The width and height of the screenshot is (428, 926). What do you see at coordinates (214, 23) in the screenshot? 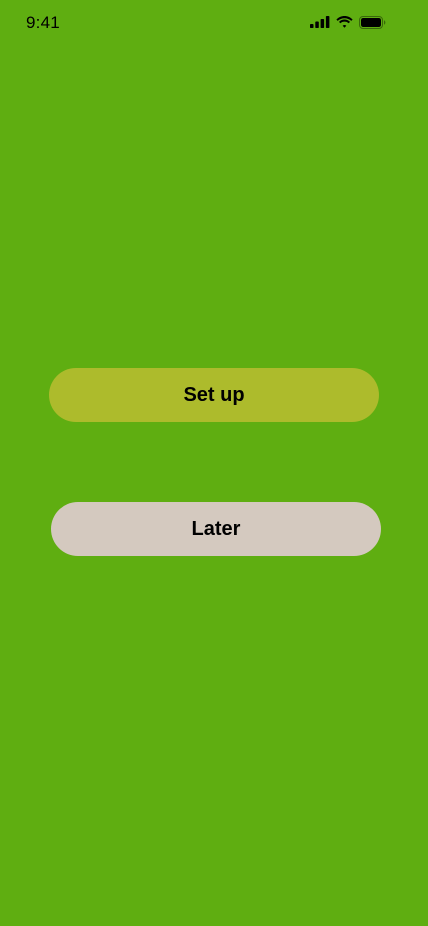
I see `status-bar: 9:41` at bounding box center [214, 23].